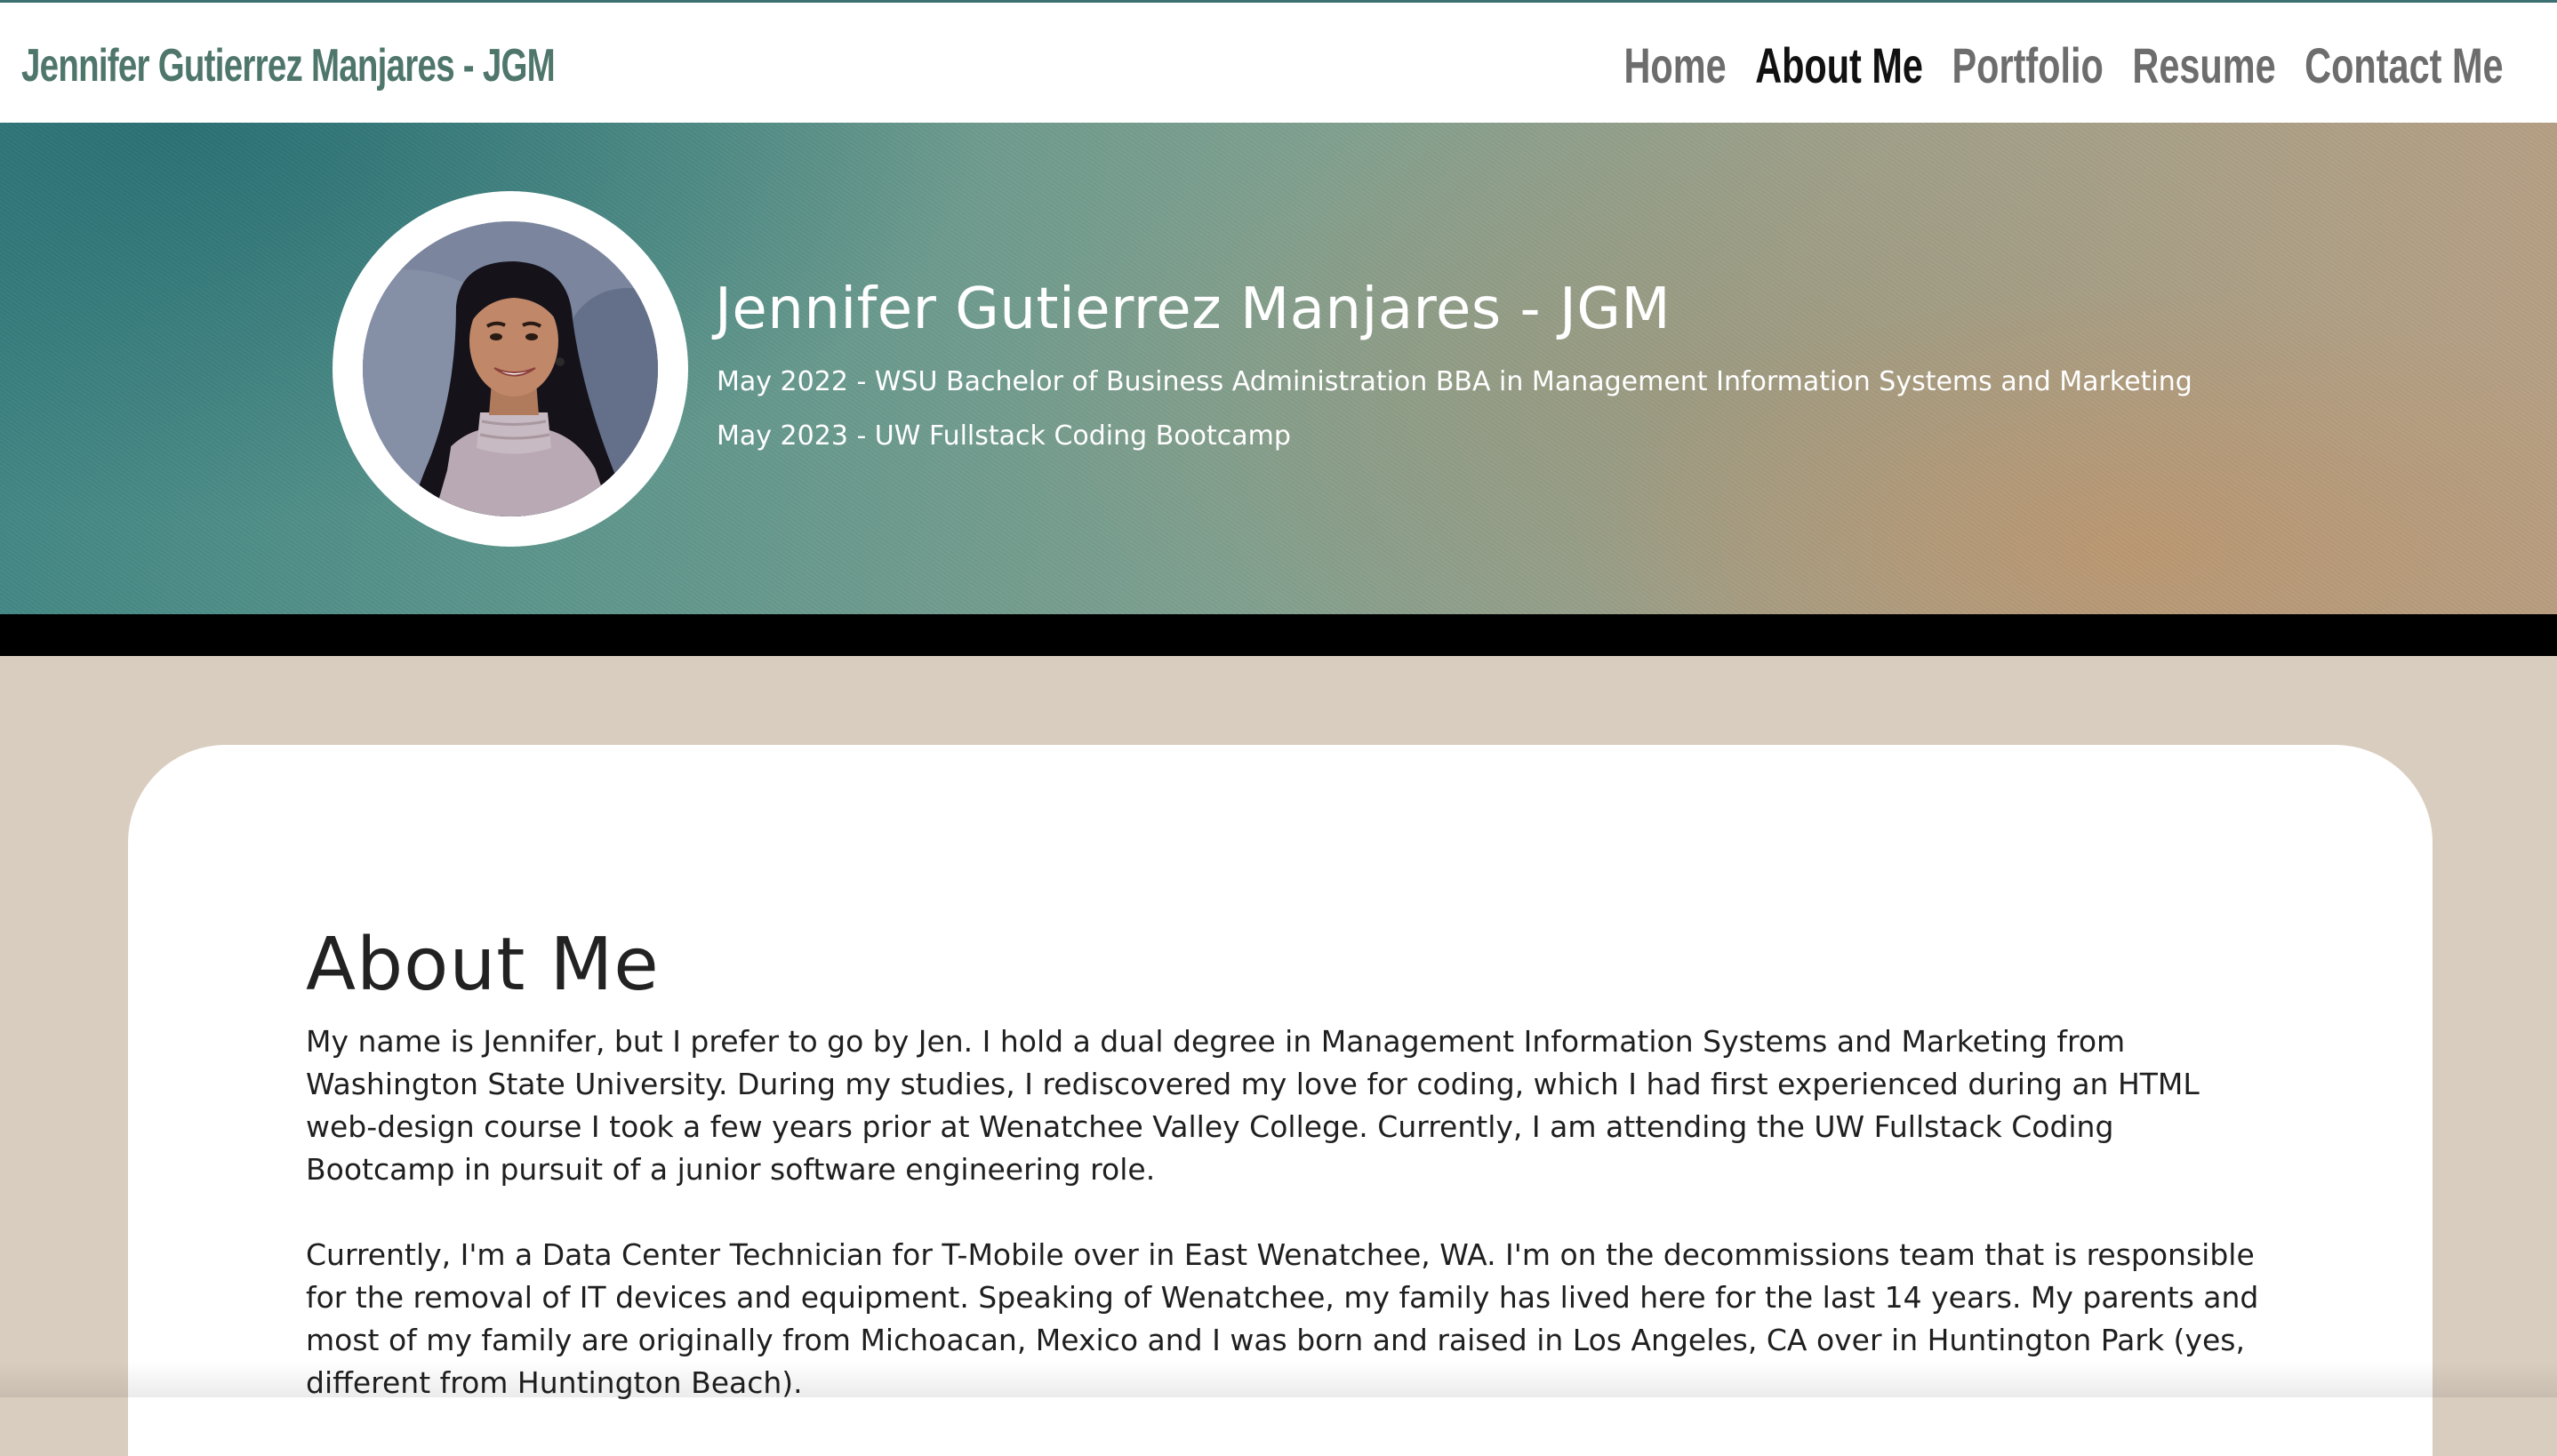  I want to click on nav-home: Home, so click(1675, 66).